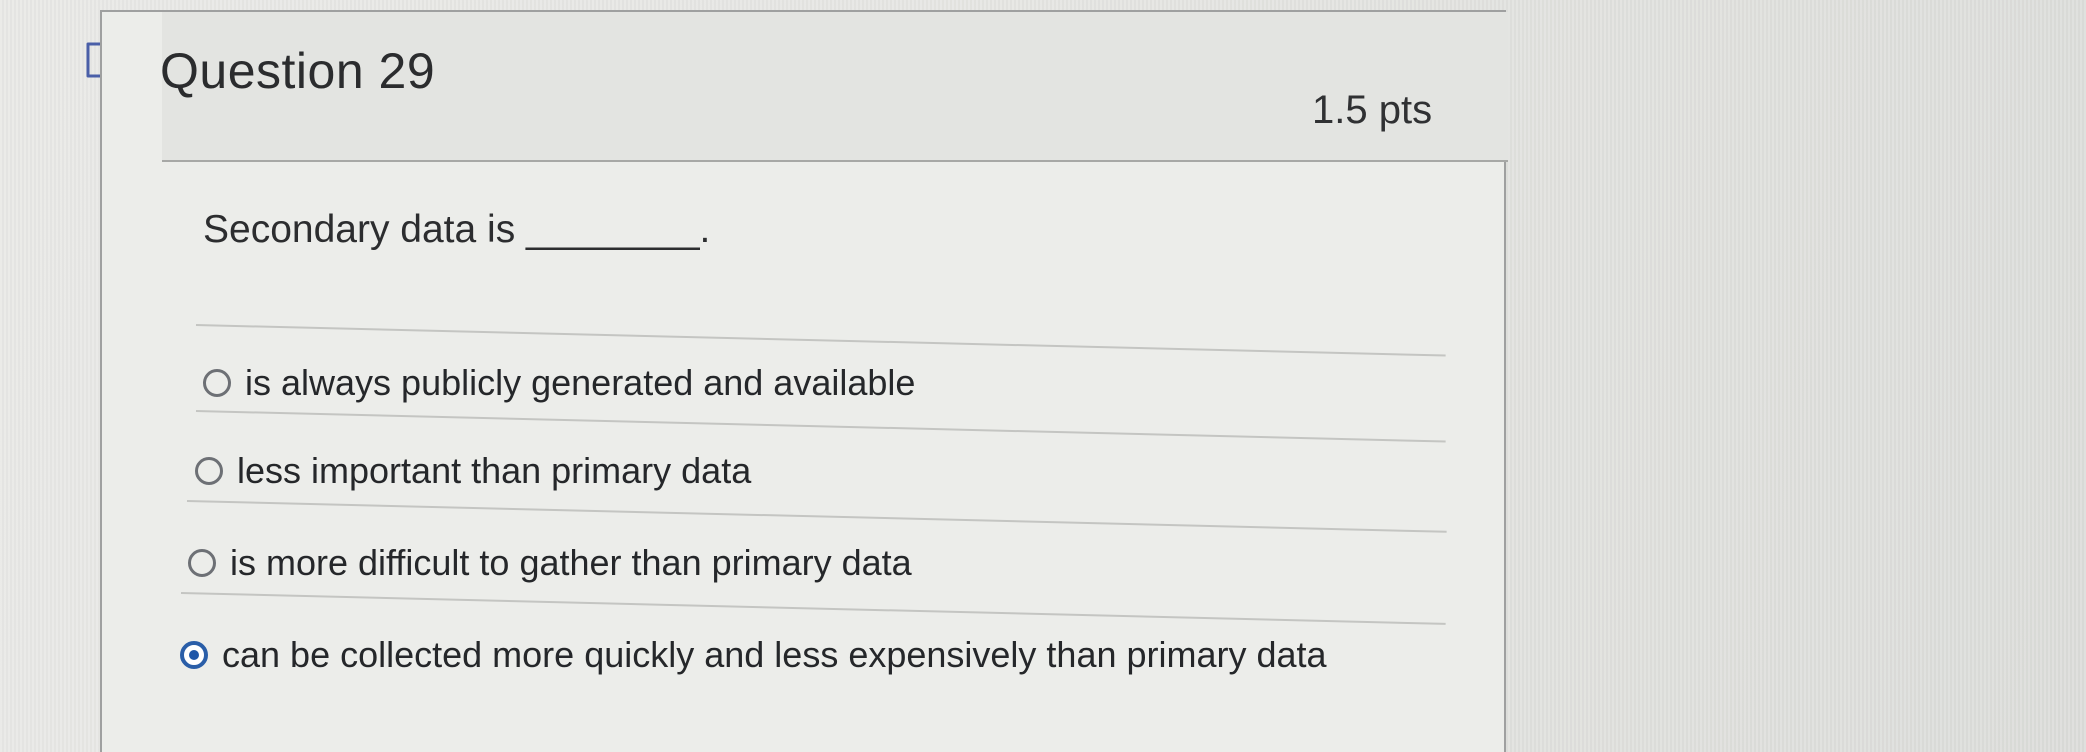  I want to click on points-value: 1.5 pts, so click(1372, 110).